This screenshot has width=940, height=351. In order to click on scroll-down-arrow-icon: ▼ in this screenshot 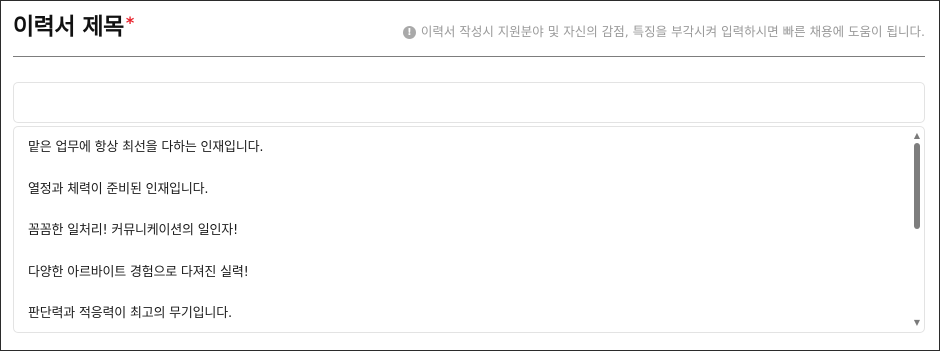, I will do `click(917, 323)`.